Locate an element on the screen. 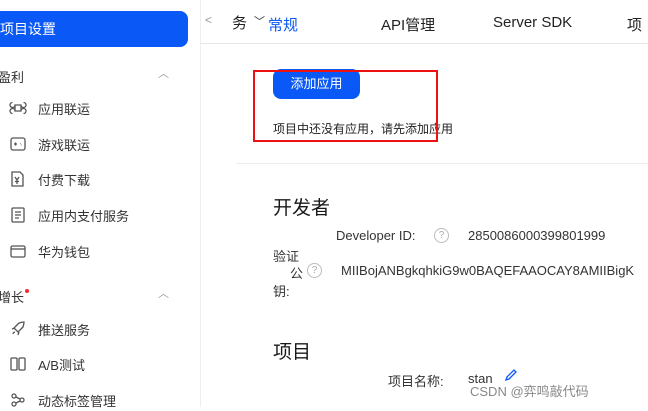  active-tab-indicator is located at coordinates (105, 41).